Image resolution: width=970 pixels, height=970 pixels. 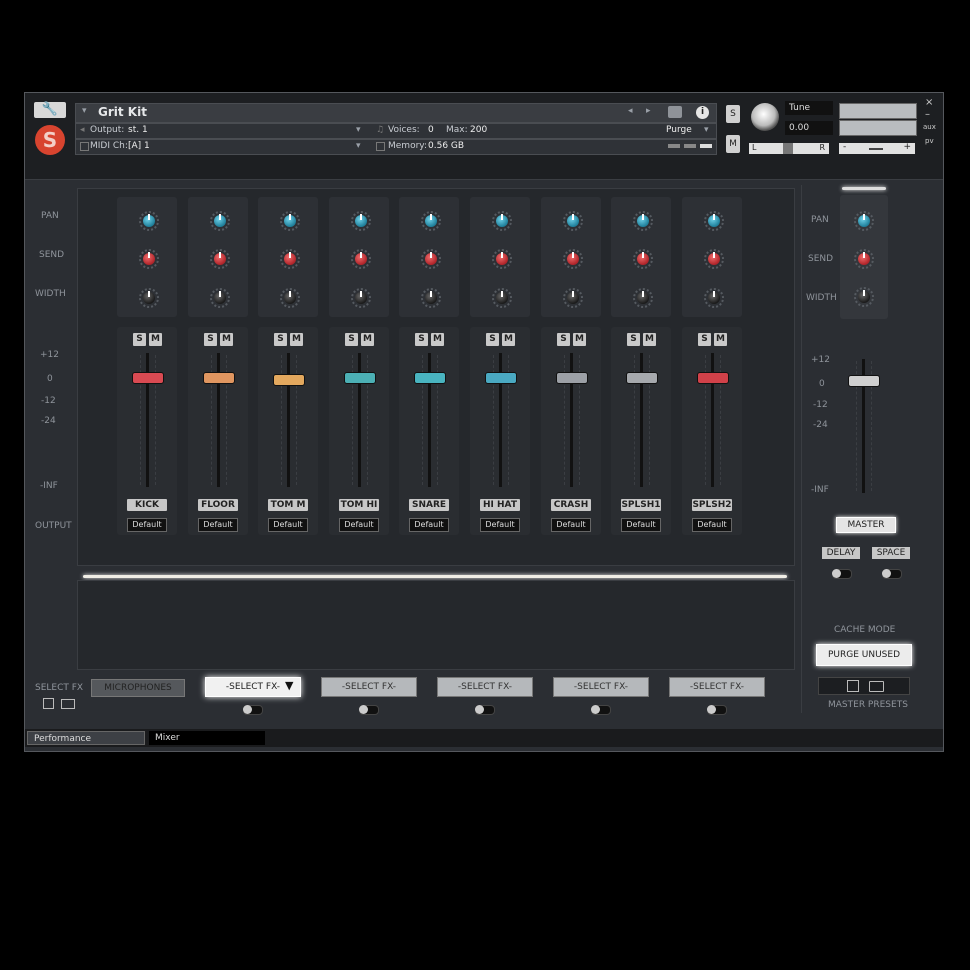 What do you see at coordinates (147, 505) in the screenshot?
I see `channel-name-button: KICK` at bounding box center [147, 505].